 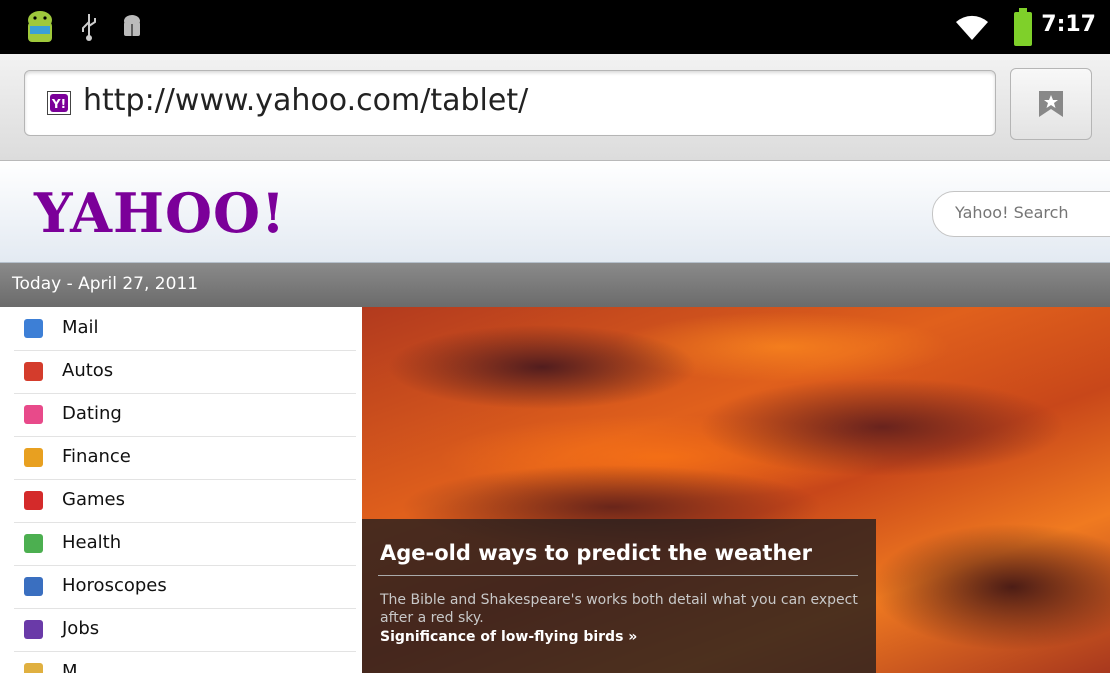 What do you see at coordinates (972, 27) in the screenshot?
I see `wifi-icon` at bounding box center [972, 27].